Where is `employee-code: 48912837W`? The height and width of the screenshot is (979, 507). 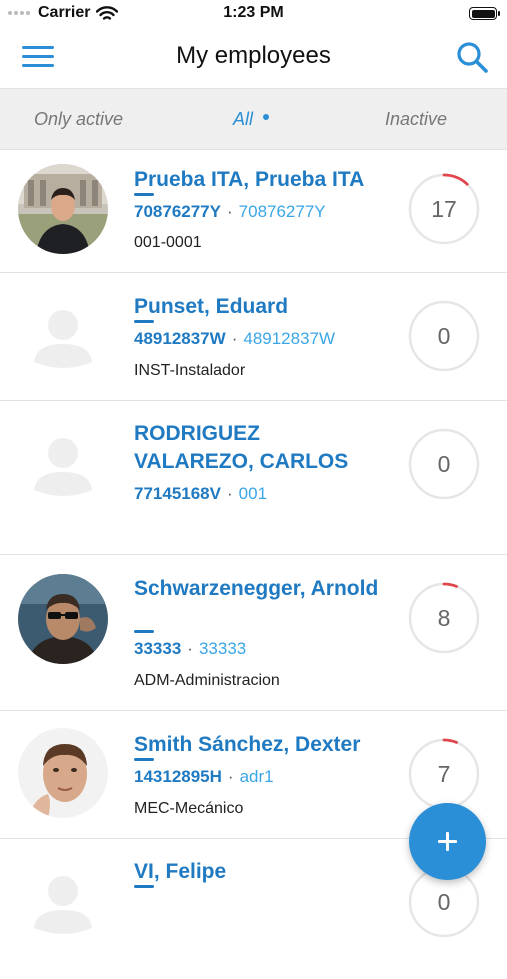 employee-code: 48912837W is located at coordinates (289, 338).